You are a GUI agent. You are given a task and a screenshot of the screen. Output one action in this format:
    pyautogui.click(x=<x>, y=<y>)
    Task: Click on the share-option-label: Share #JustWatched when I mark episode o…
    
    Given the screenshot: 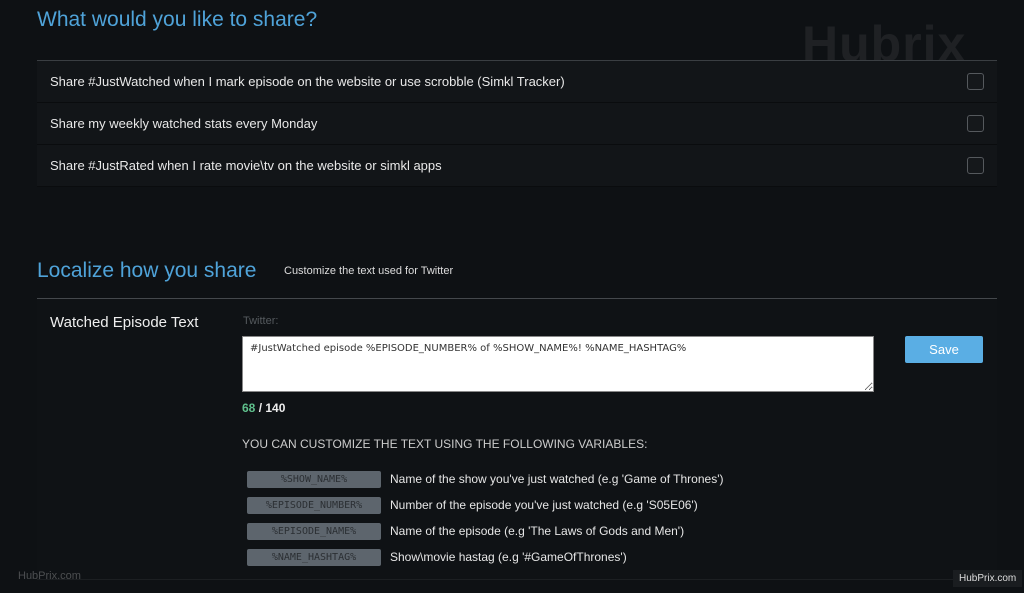 What is the action you would take?
    pyautogui.click(x=307, y=81)
    